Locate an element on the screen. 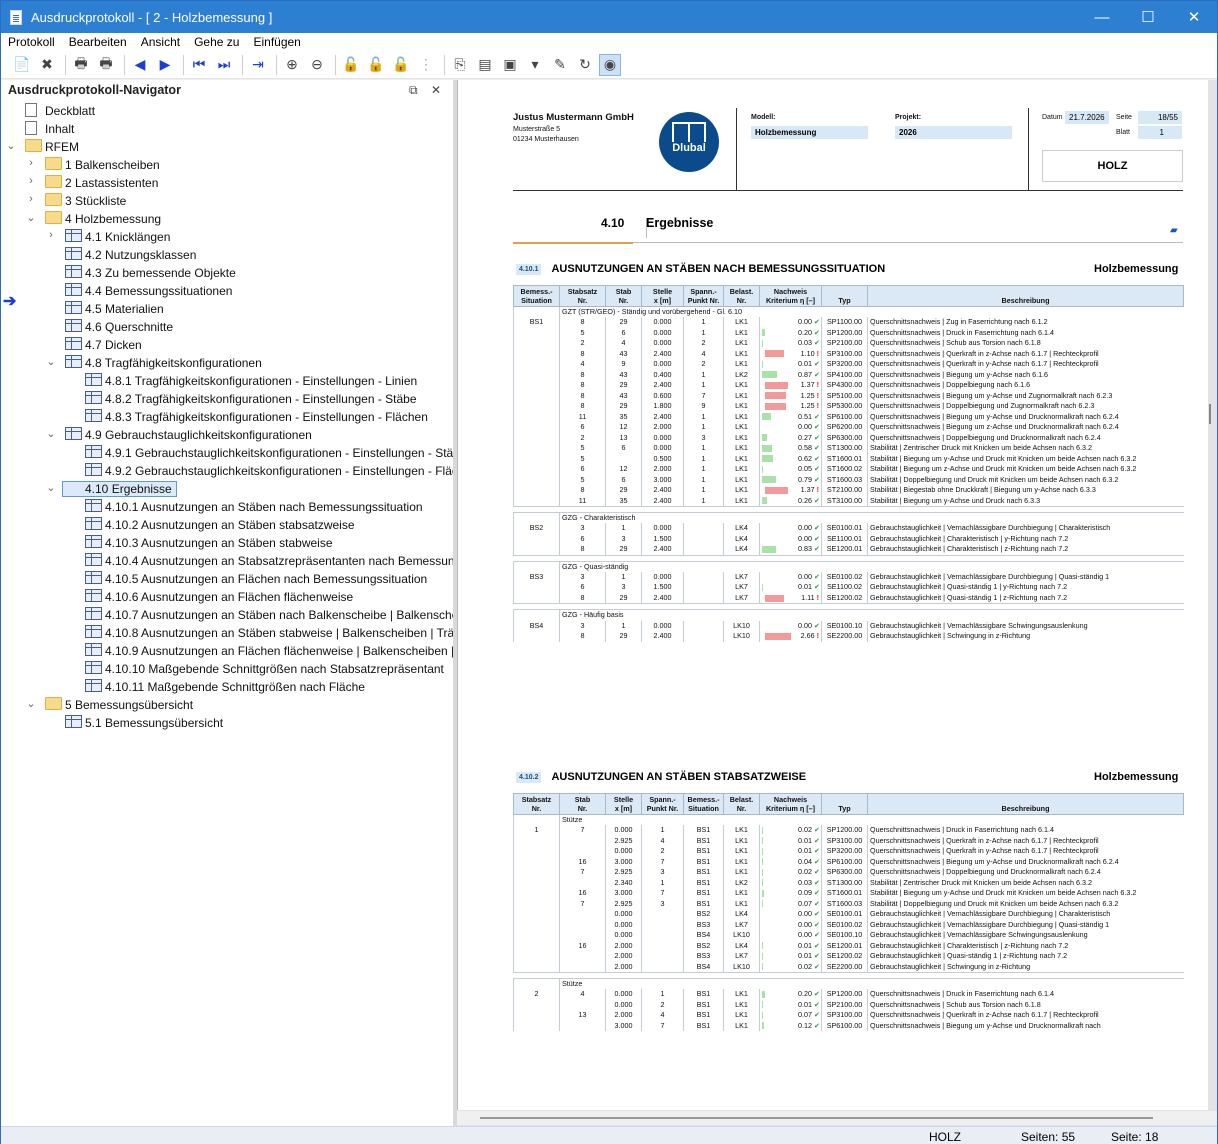 The width and height of the screenshot is (1218, 1144). tree-item: 4.10.3 Ausnutzungen an Stäben stabweise is located at coordinates (227, 542).